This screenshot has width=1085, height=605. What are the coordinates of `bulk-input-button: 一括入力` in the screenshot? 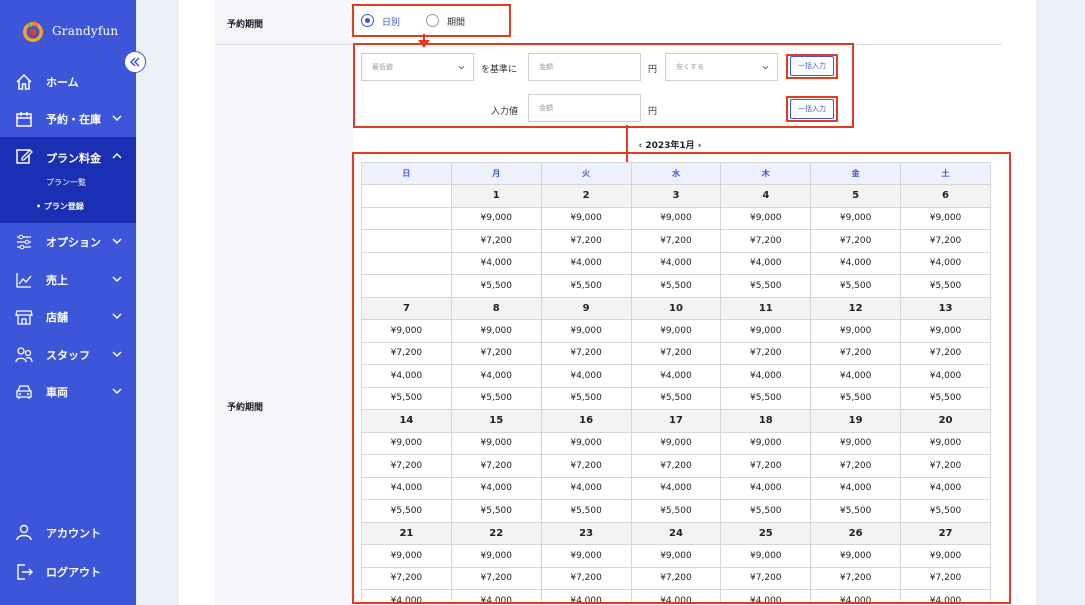 It's located at (812, 109).